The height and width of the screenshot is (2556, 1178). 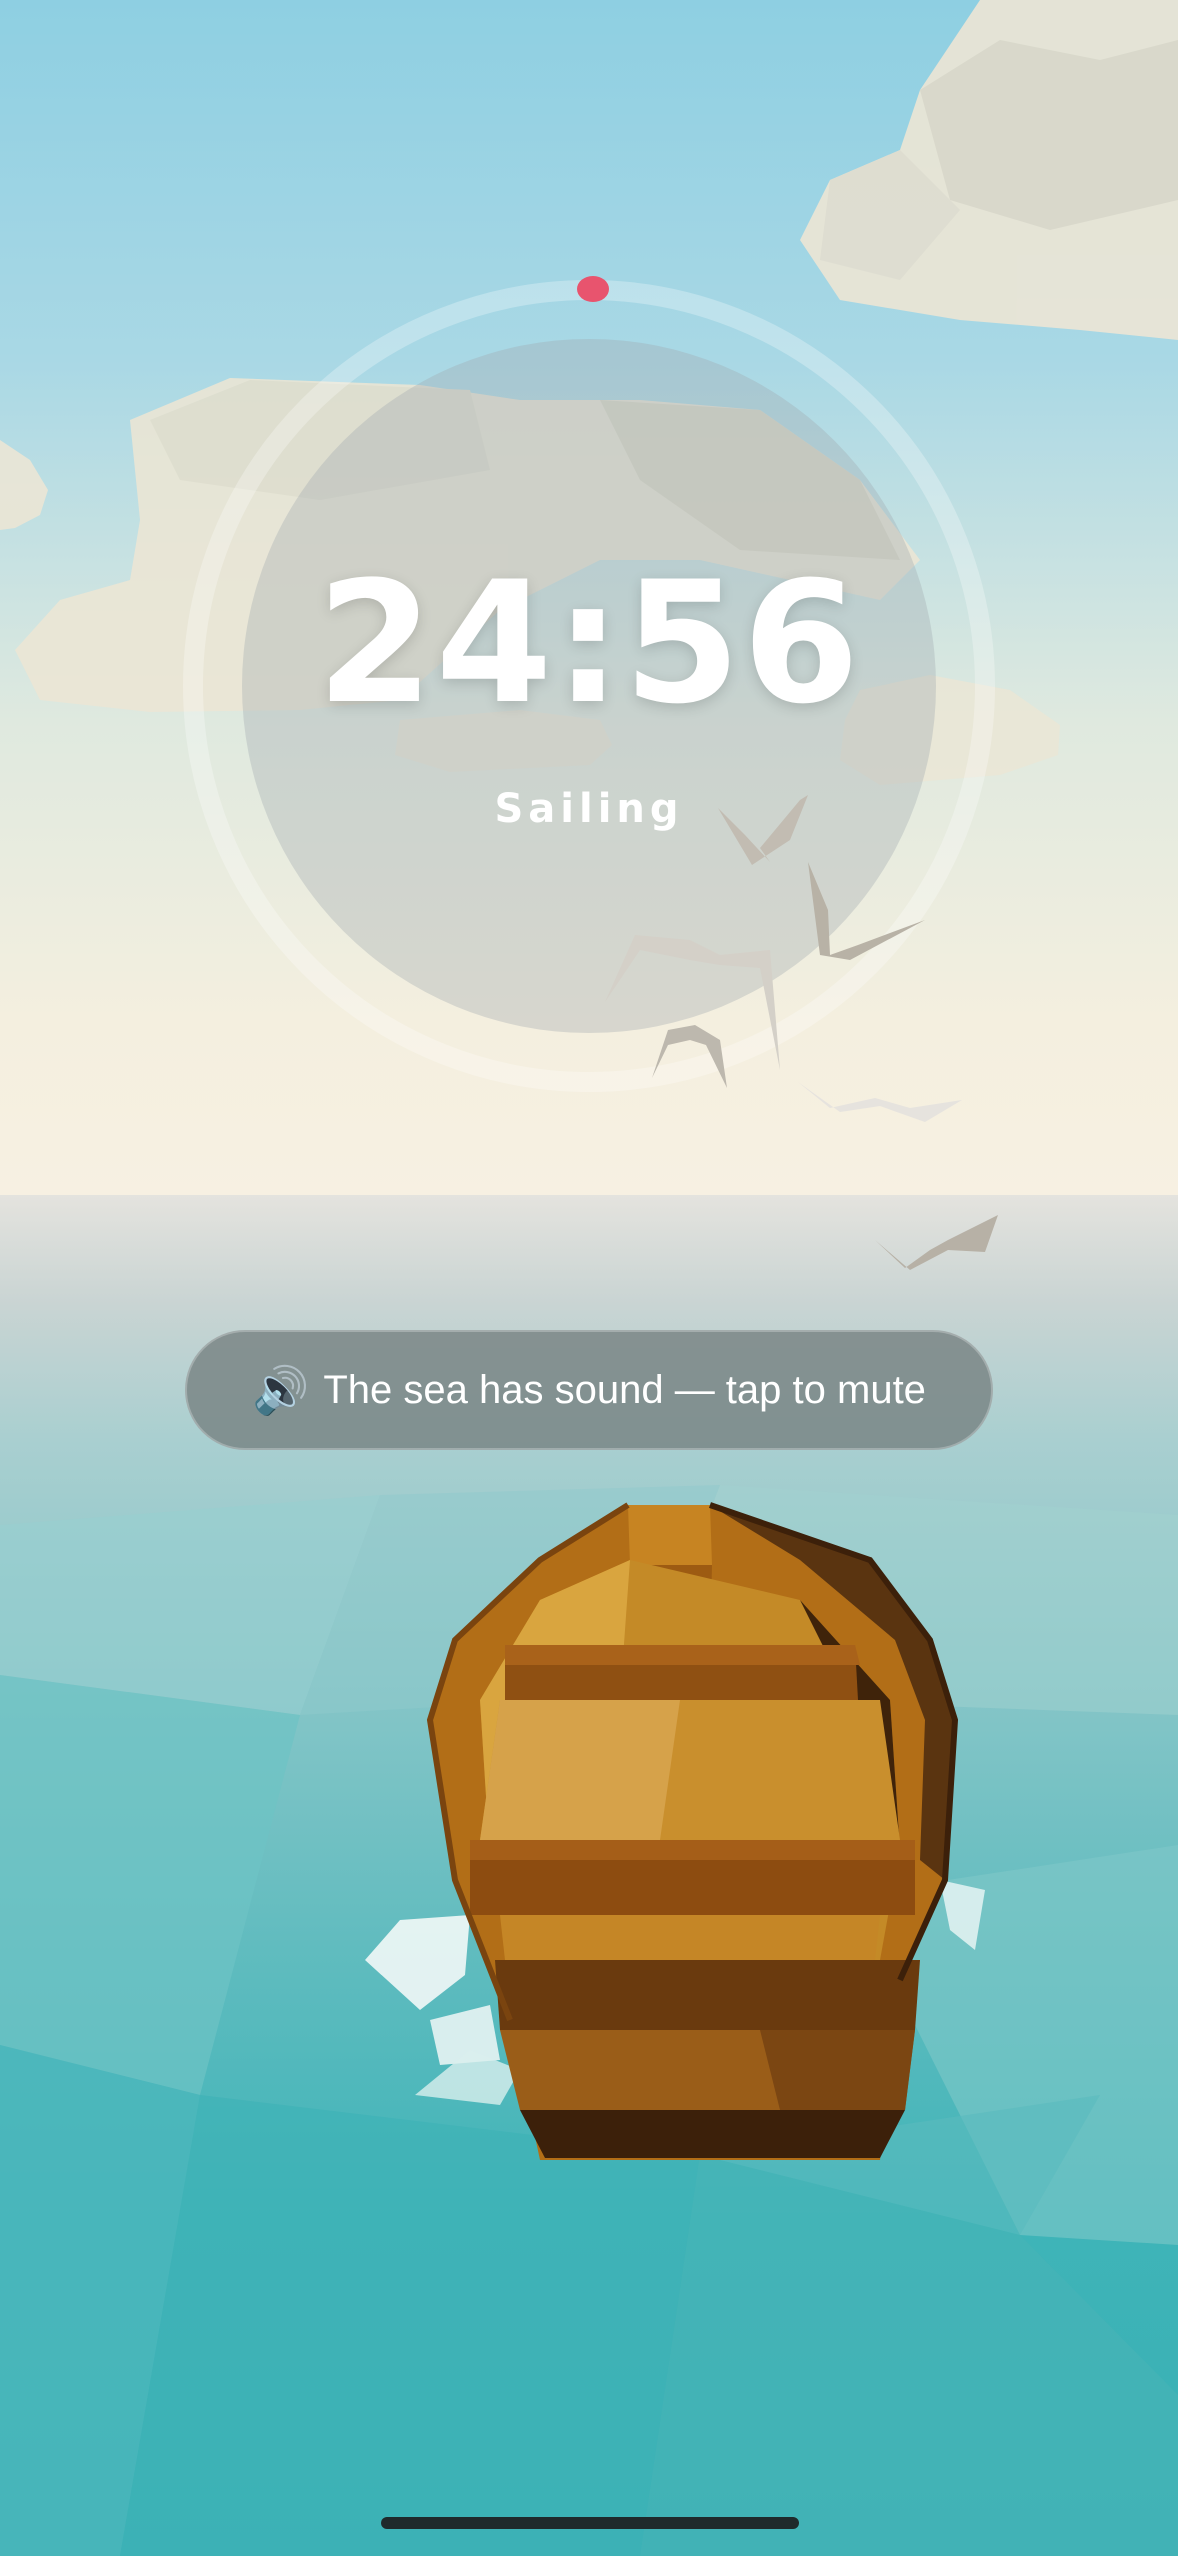 What do you see at coordinates (590, 2523) in the screenshot?
I see `home-indicator` at bounding box center [590, 2523].